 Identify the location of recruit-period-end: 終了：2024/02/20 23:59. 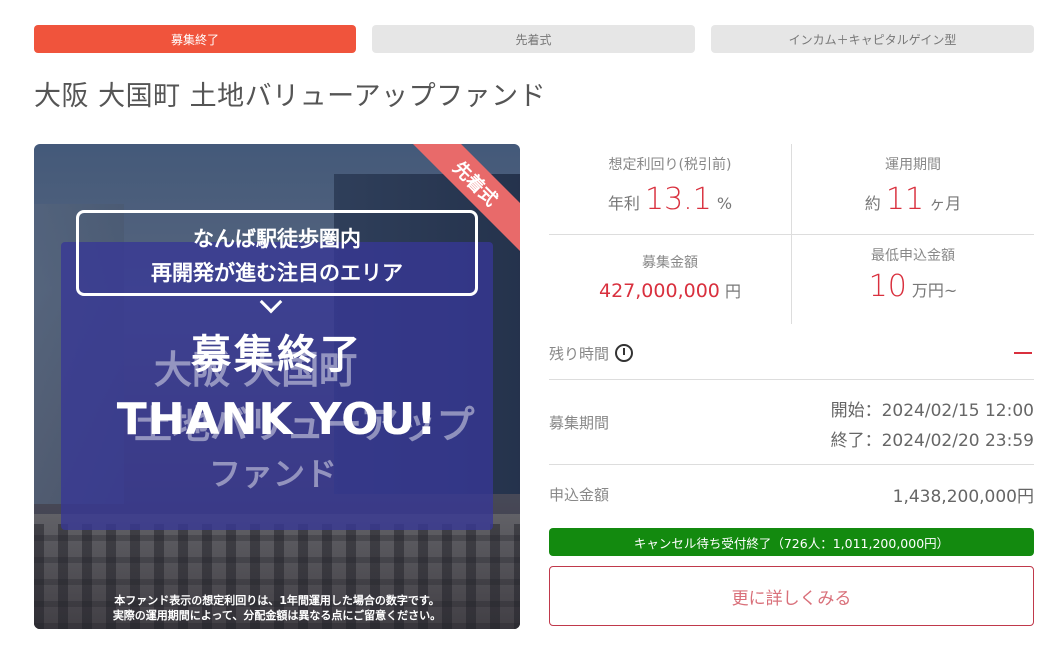
(932, 441).